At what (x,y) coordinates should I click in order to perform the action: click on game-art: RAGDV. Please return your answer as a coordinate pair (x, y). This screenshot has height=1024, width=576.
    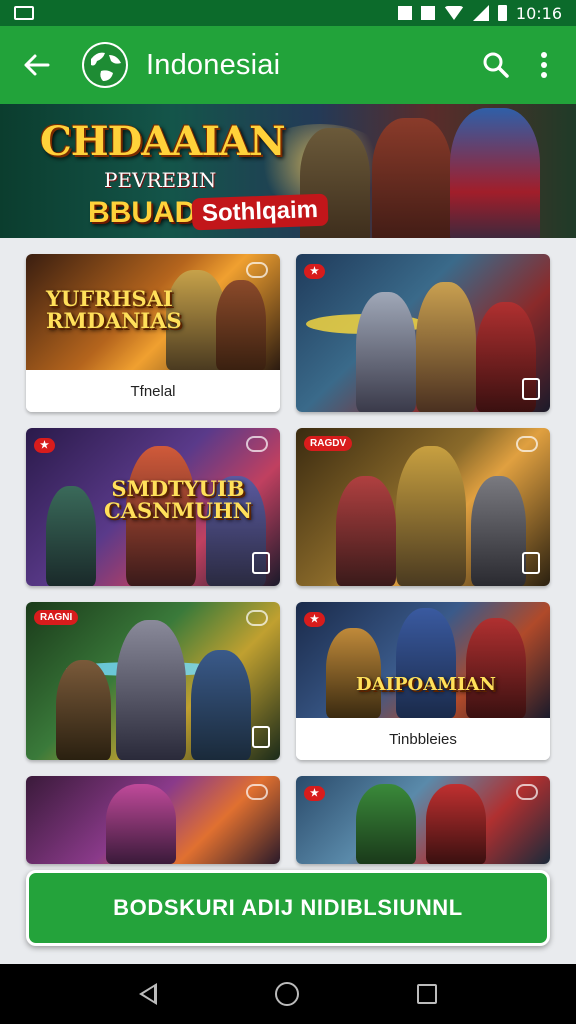
    Looking at the image, I should click on (423, 507).